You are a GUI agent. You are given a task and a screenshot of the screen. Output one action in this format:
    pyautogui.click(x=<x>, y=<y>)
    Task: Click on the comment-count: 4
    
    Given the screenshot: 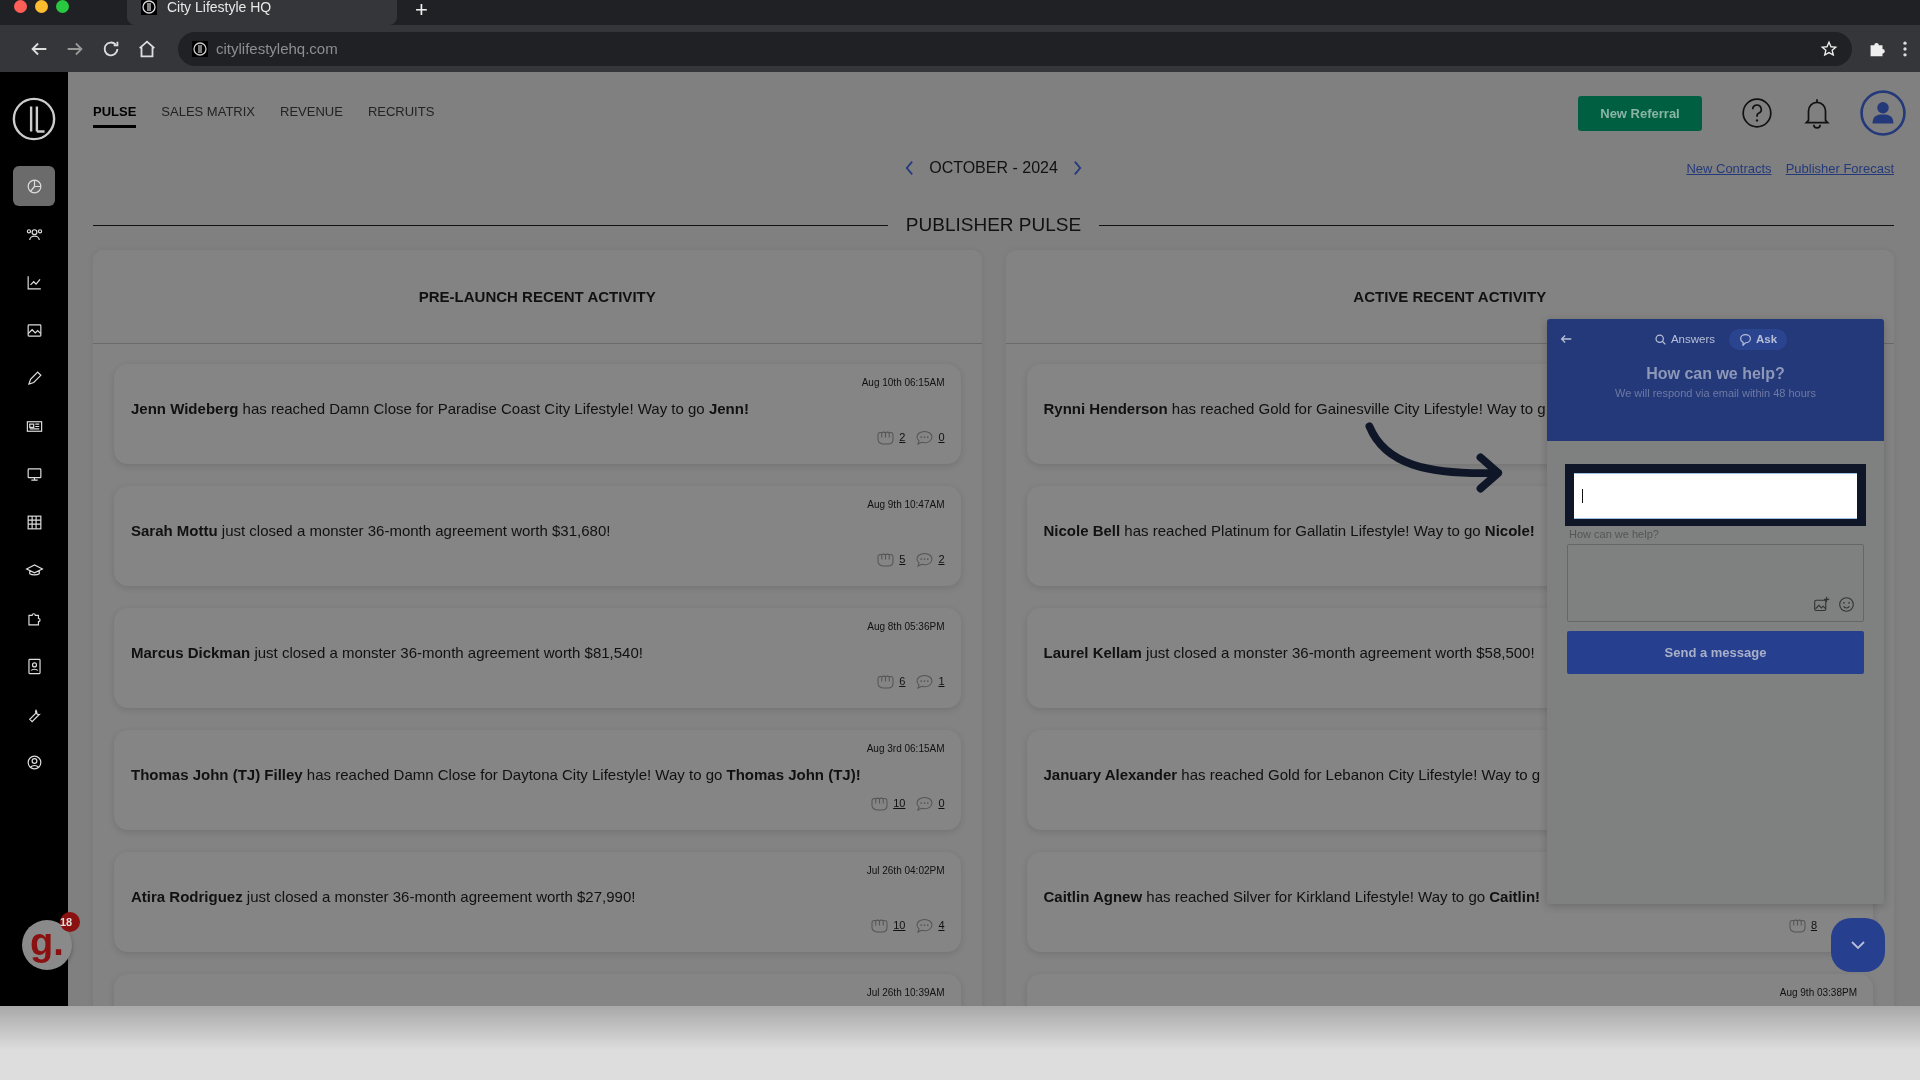 What is the action you would take?
    pyautogui.click(x=941, y=925)
    